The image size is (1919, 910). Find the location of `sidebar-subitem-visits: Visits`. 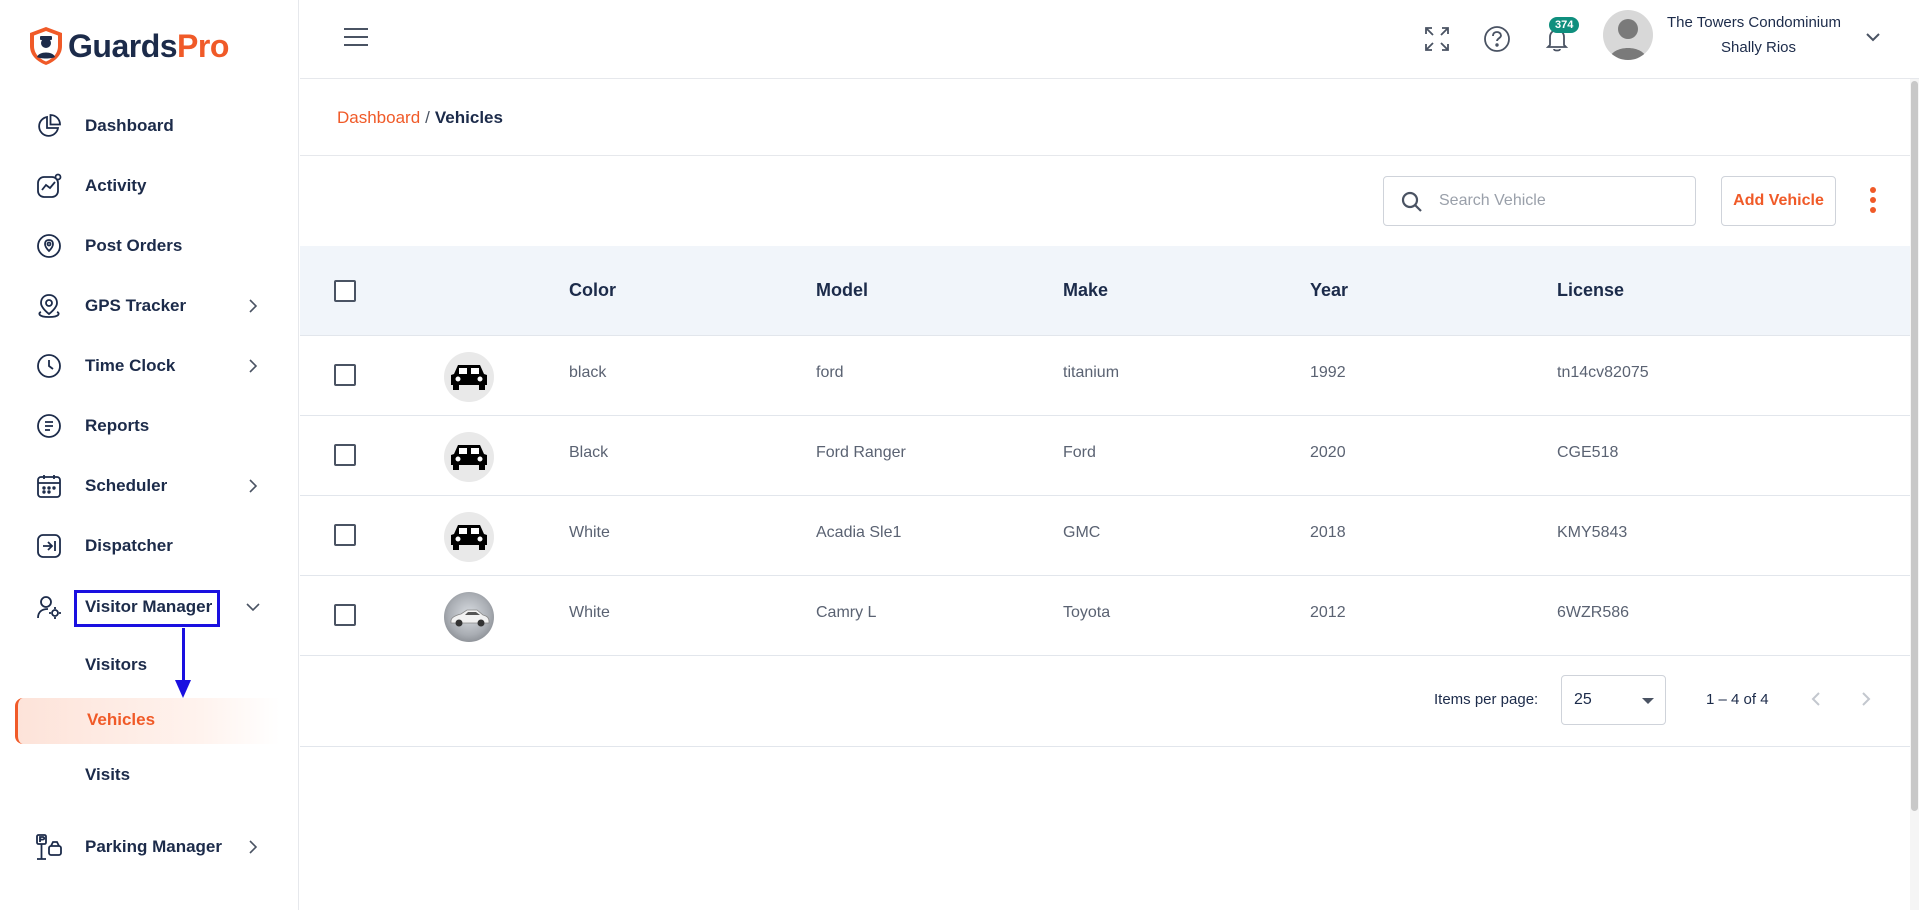

sidebar-subitem-visits: Visits is located at coordinates (149, 776).